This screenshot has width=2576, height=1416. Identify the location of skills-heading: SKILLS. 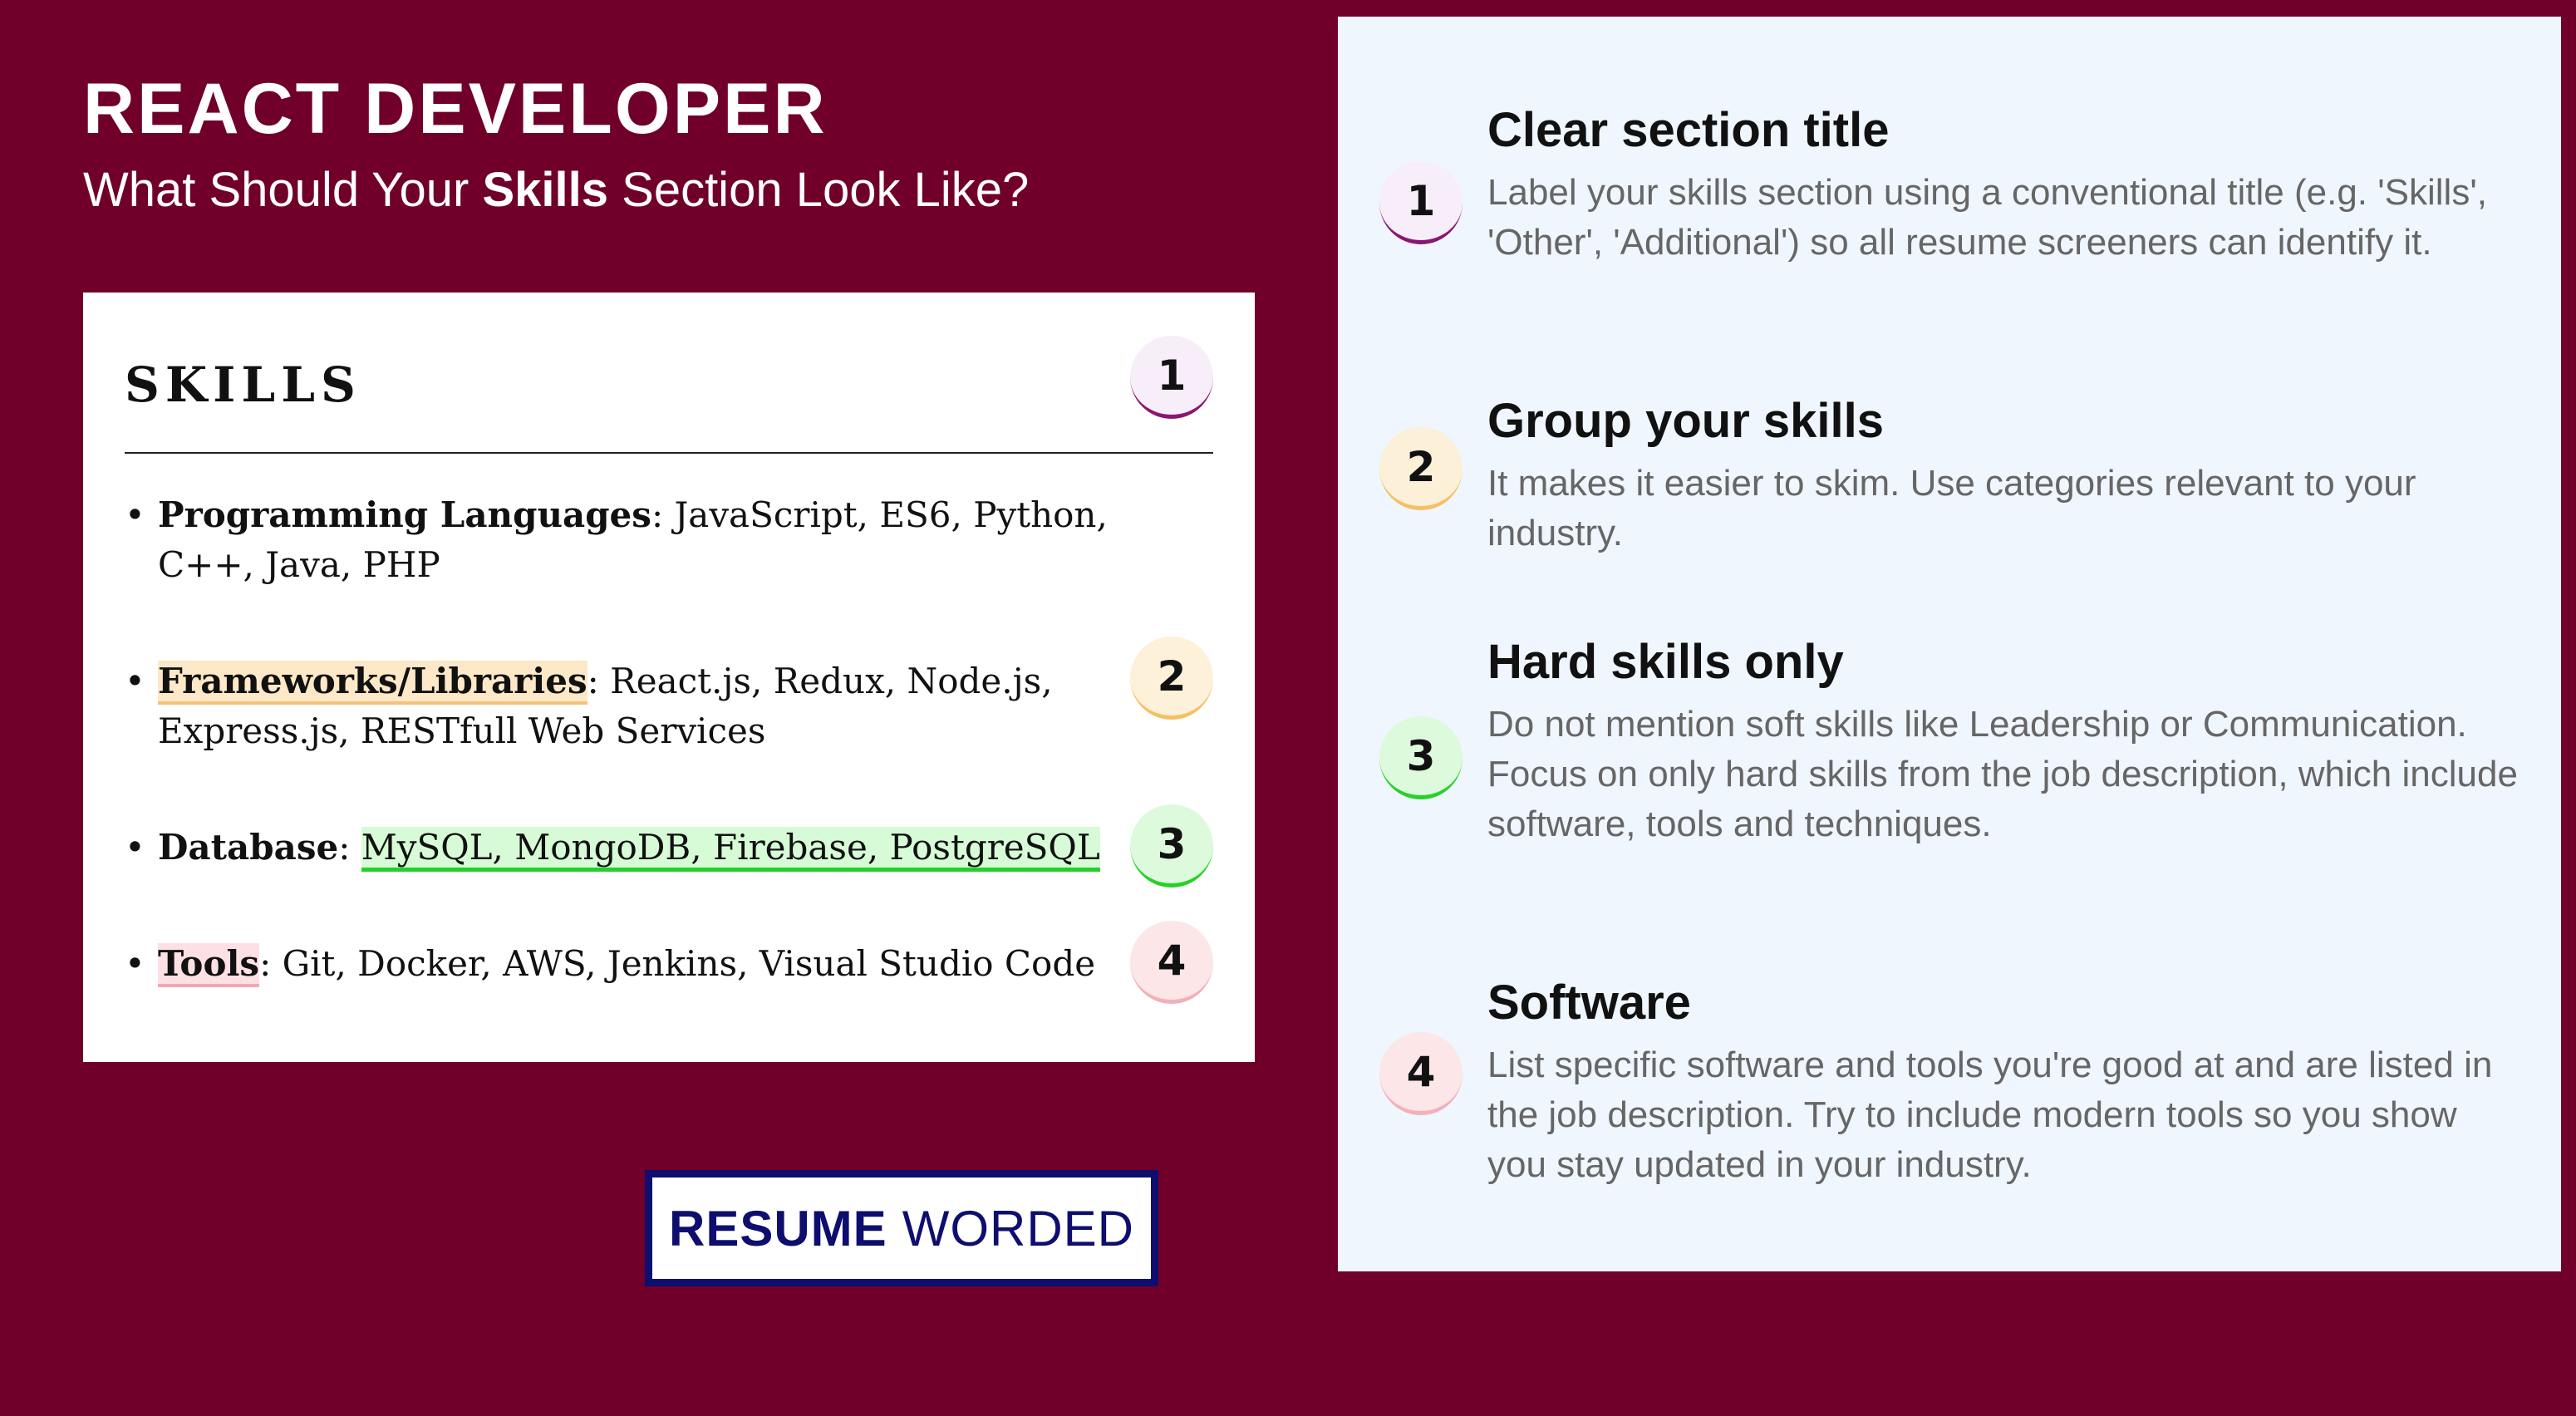
(243, 384).